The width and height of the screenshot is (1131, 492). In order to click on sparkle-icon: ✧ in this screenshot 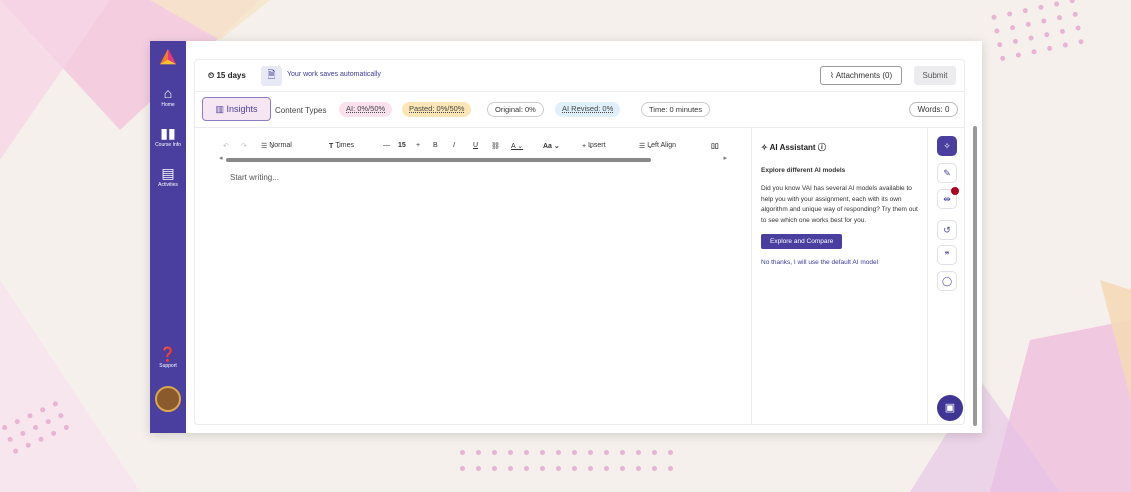, I will do `click(764, 147)`.